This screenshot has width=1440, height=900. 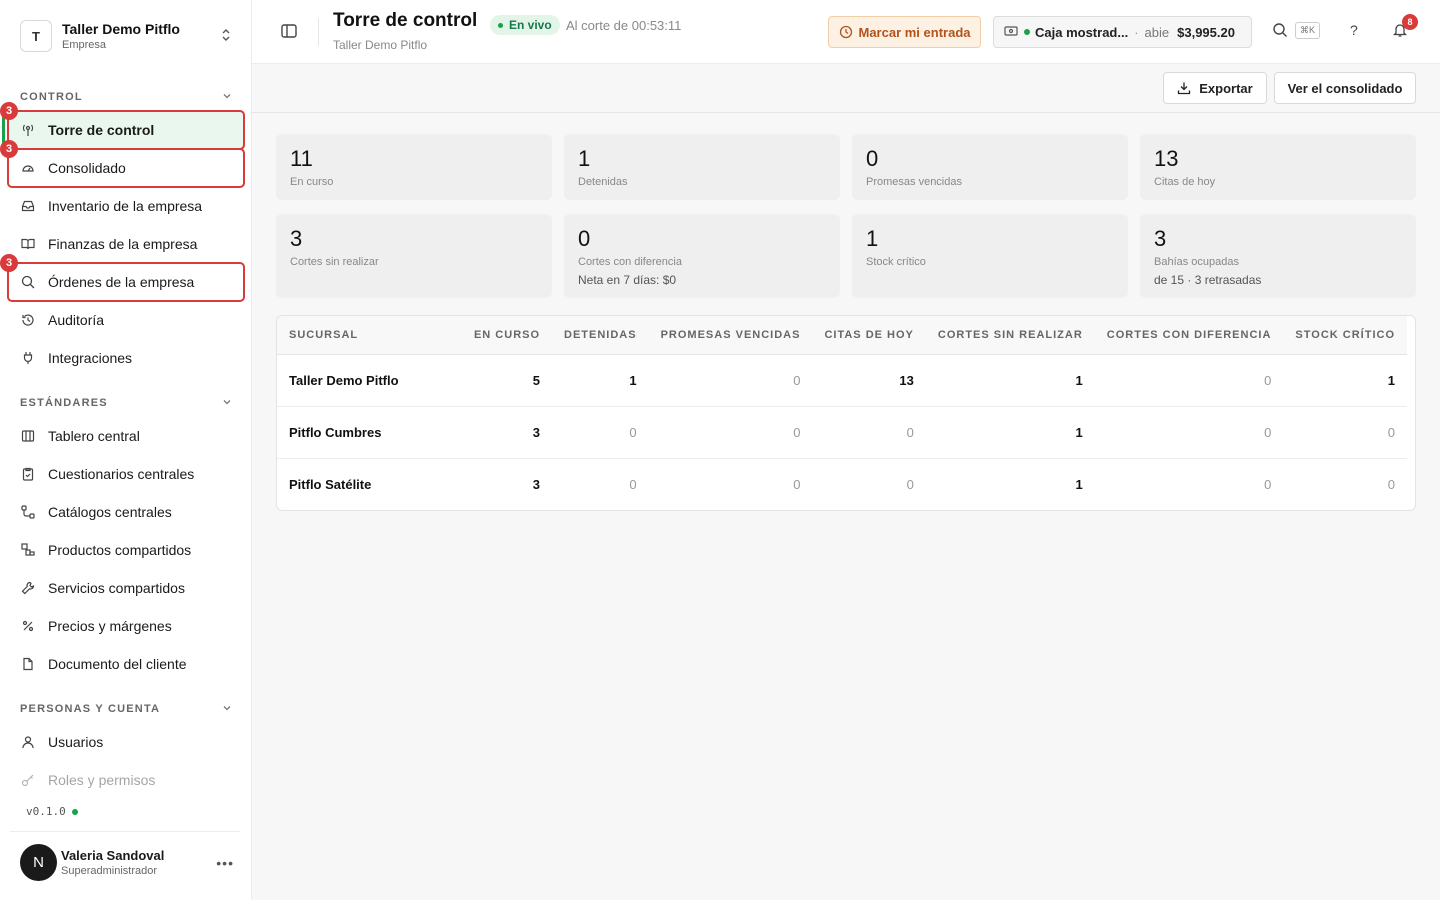 I want to click on help-button: ?, so click(x=1354, y=30).